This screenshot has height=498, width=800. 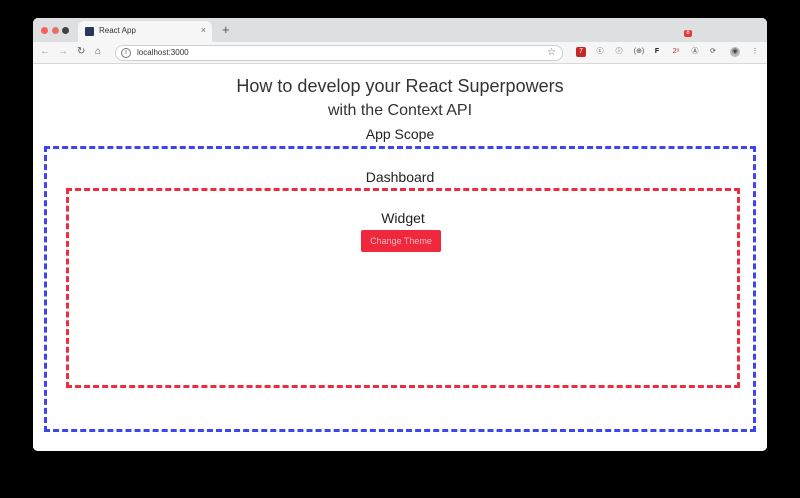 I want to click on close-window-button, so click(x=44, y=30).